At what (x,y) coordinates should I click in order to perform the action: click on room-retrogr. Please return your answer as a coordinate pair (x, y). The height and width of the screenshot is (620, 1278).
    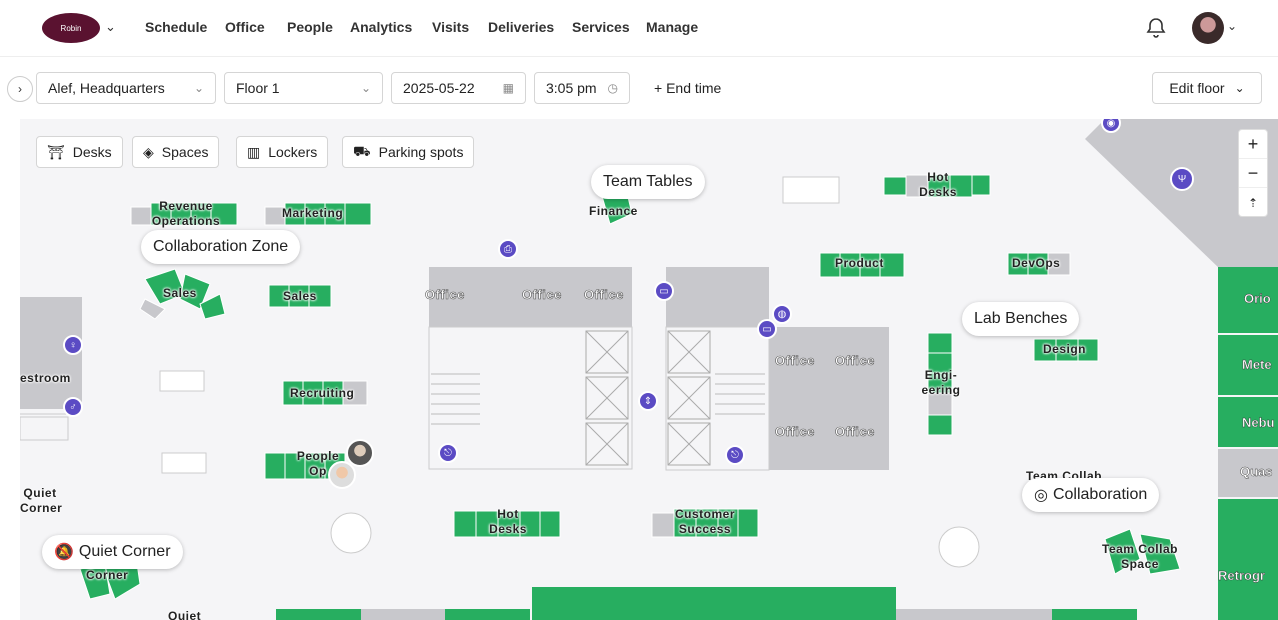
    Looking at the image, I should click on (1248, 559).